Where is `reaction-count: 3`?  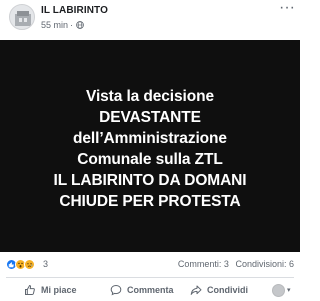
reaction-count: 3 is located at coordinates (45, 264).